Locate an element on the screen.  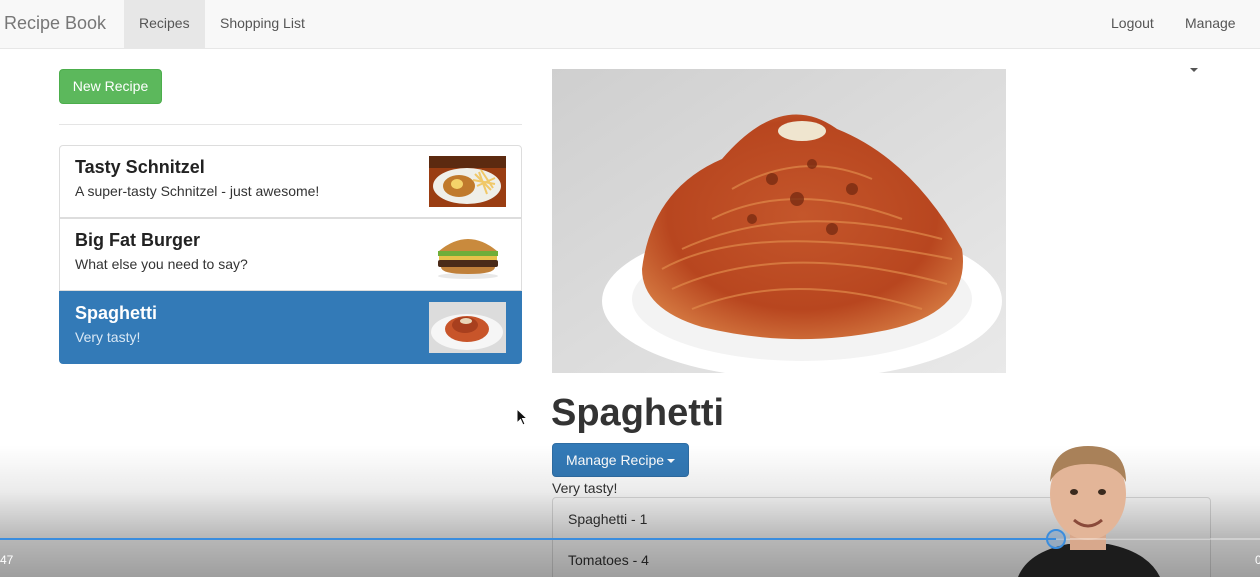
recipe-thumbnail-schnitzel is located at coordinates (467, 181).